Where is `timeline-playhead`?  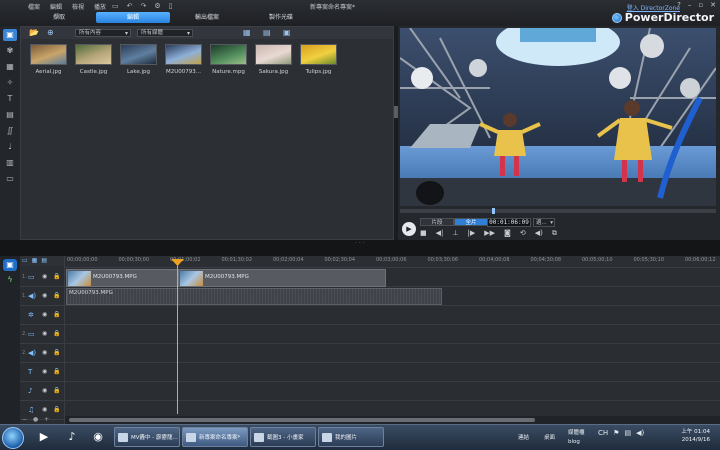 timeline-playhead is located at coordinates (177, 338).